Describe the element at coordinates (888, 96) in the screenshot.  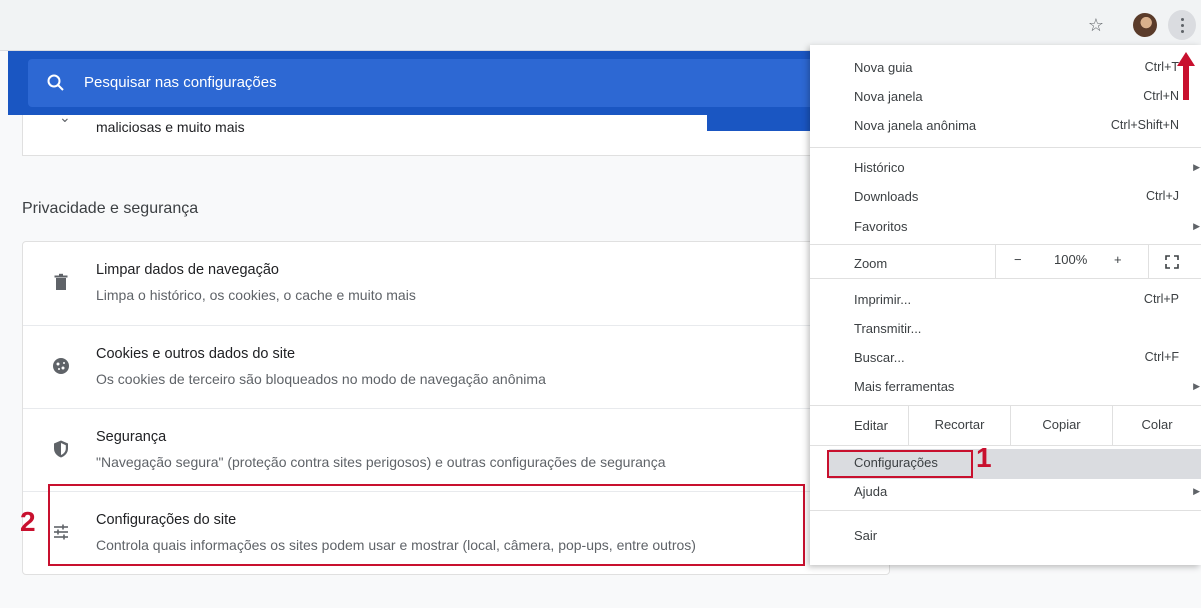
I see `menu-item-new-window: Nova janela` at that location.